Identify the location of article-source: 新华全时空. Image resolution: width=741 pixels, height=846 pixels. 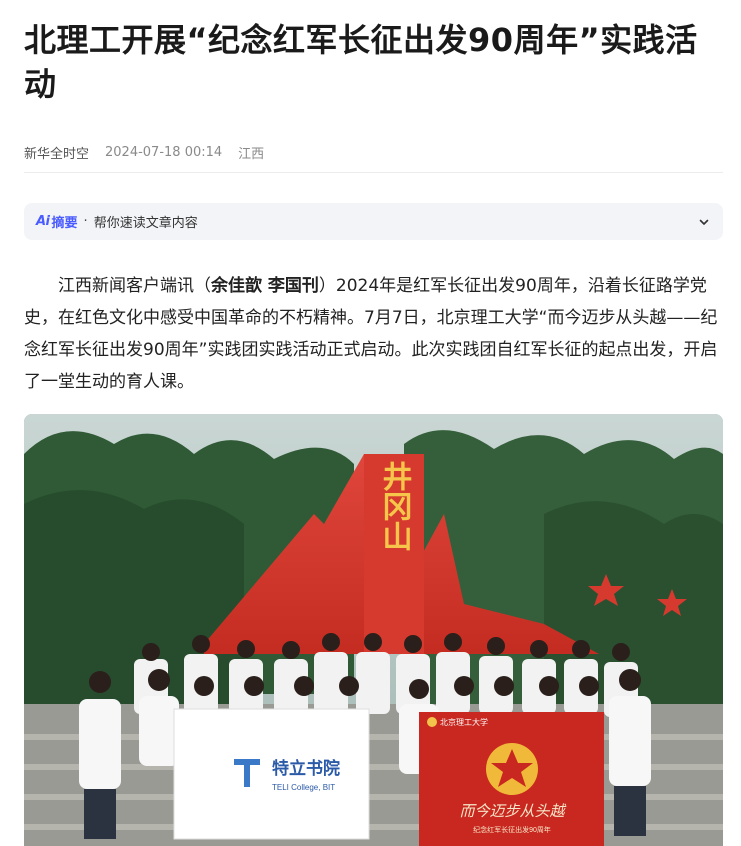
(56, 152).